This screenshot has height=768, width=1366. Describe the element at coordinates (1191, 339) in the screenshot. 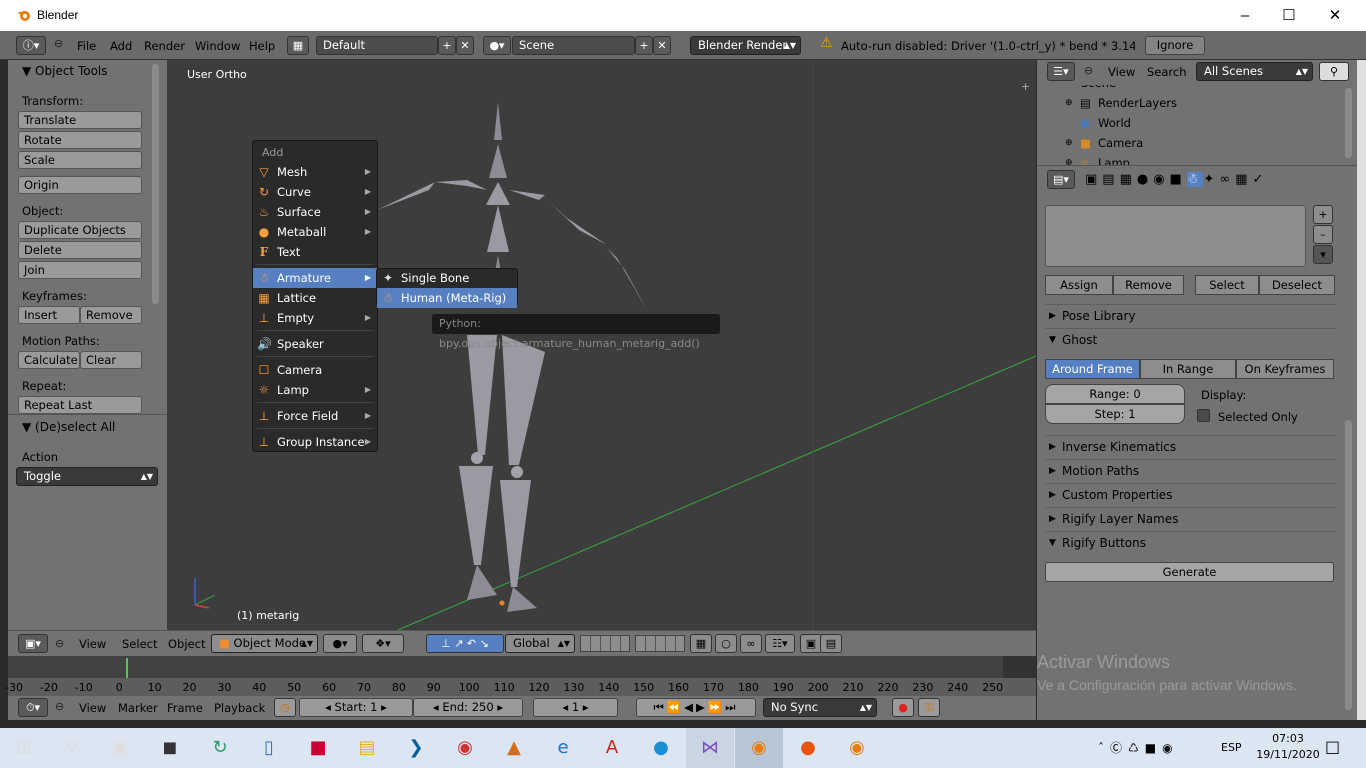

I see `ghost-section: ▼ Ghost` at that location.